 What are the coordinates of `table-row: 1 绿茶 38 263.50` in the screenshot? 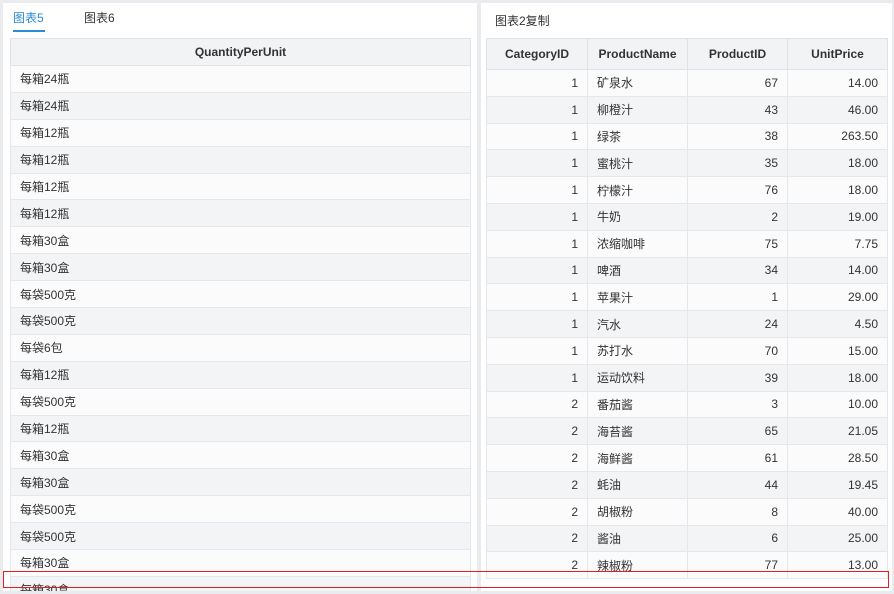 It's located at (687, 136).